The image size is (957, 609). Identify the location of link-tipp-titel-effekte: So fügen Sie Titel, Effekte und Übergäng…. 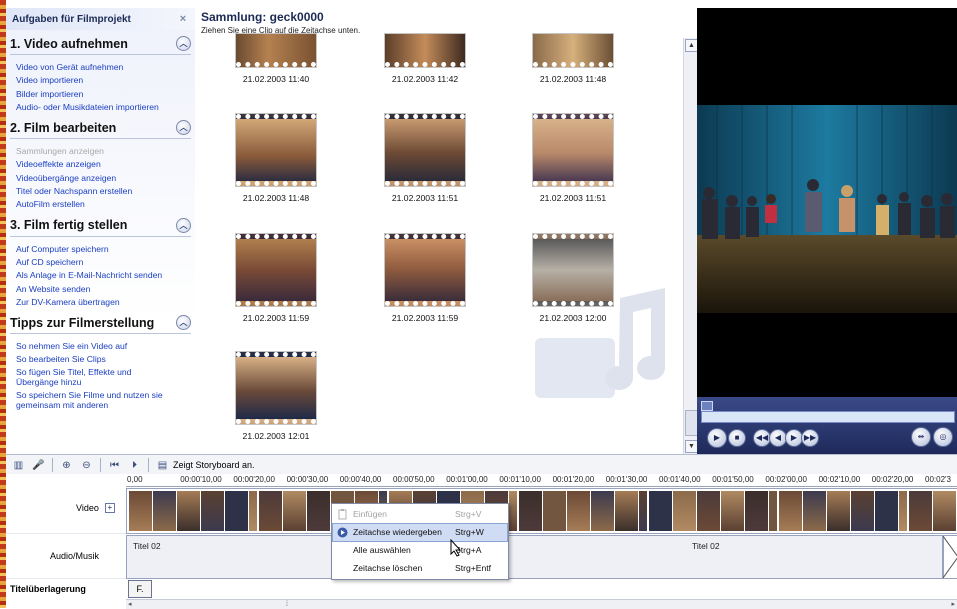
(81, 377).